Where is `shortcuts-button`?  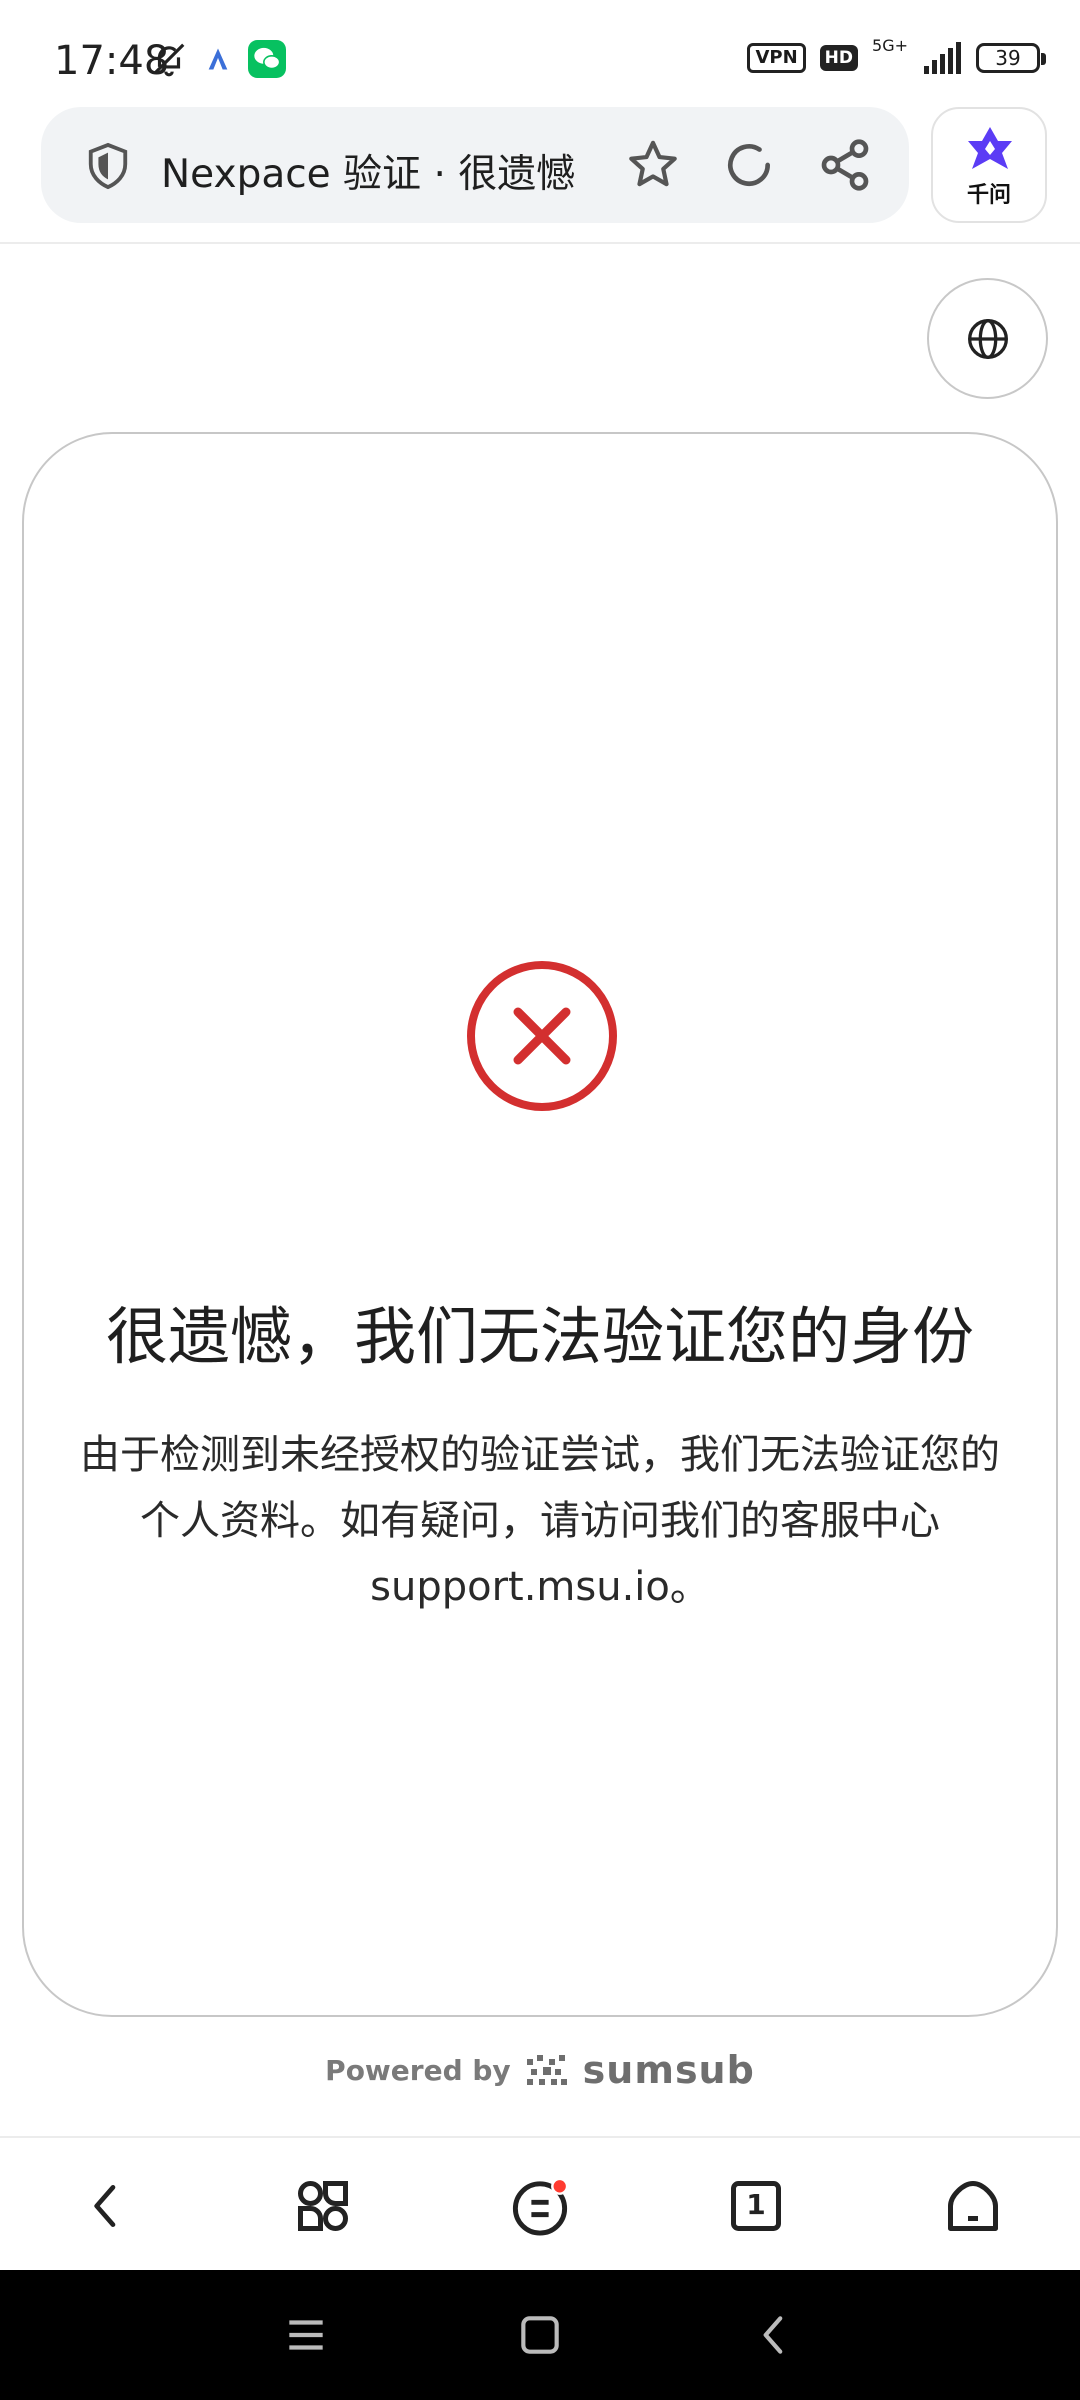 shortcuts-button is located at coordinates (323, 2206).